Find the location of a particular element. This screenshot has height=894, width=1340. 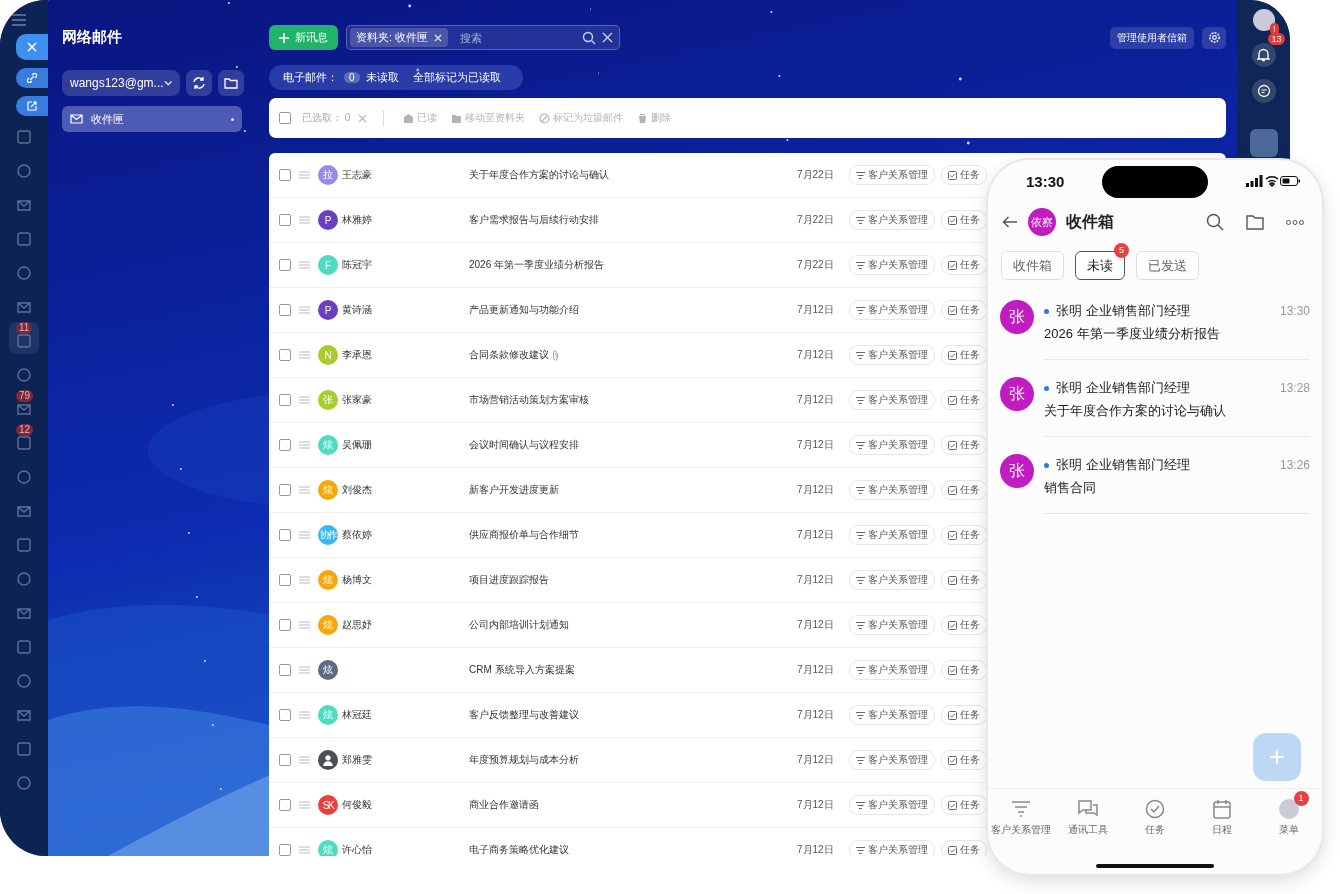

message-subject: 商业合作邀请函 is located at coordinates (504, 805).